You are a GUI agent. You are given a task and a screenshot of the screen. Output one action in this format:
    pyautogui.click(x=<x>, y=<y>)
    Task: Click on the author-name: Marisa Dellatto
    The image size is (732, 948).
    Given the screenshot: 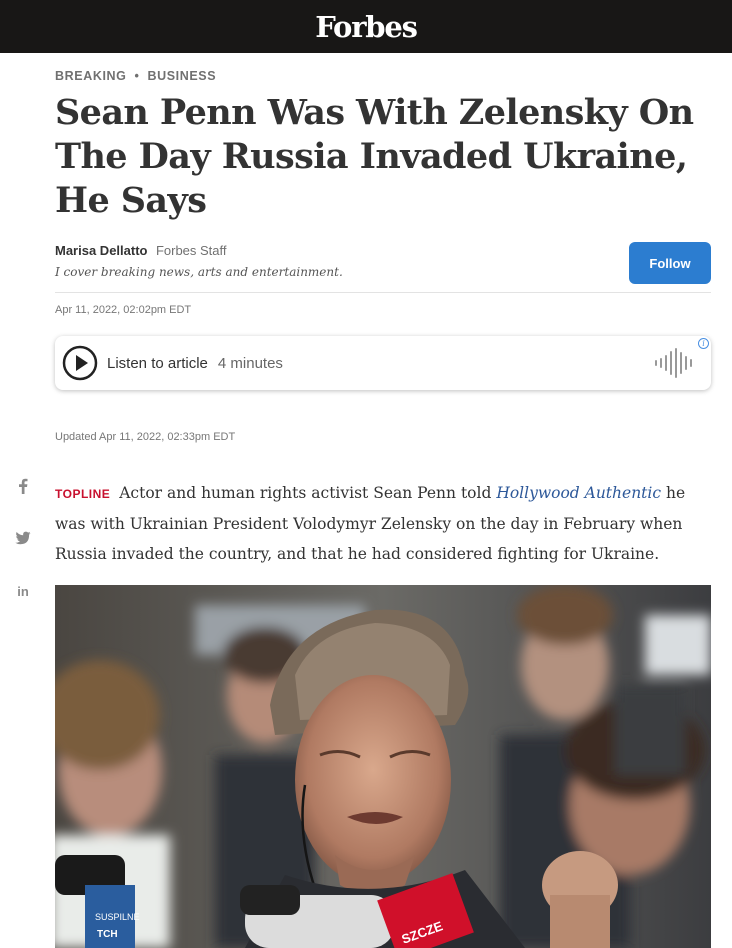 What is the action you would take?
    pyautogui.click(x=101, y=250)
    